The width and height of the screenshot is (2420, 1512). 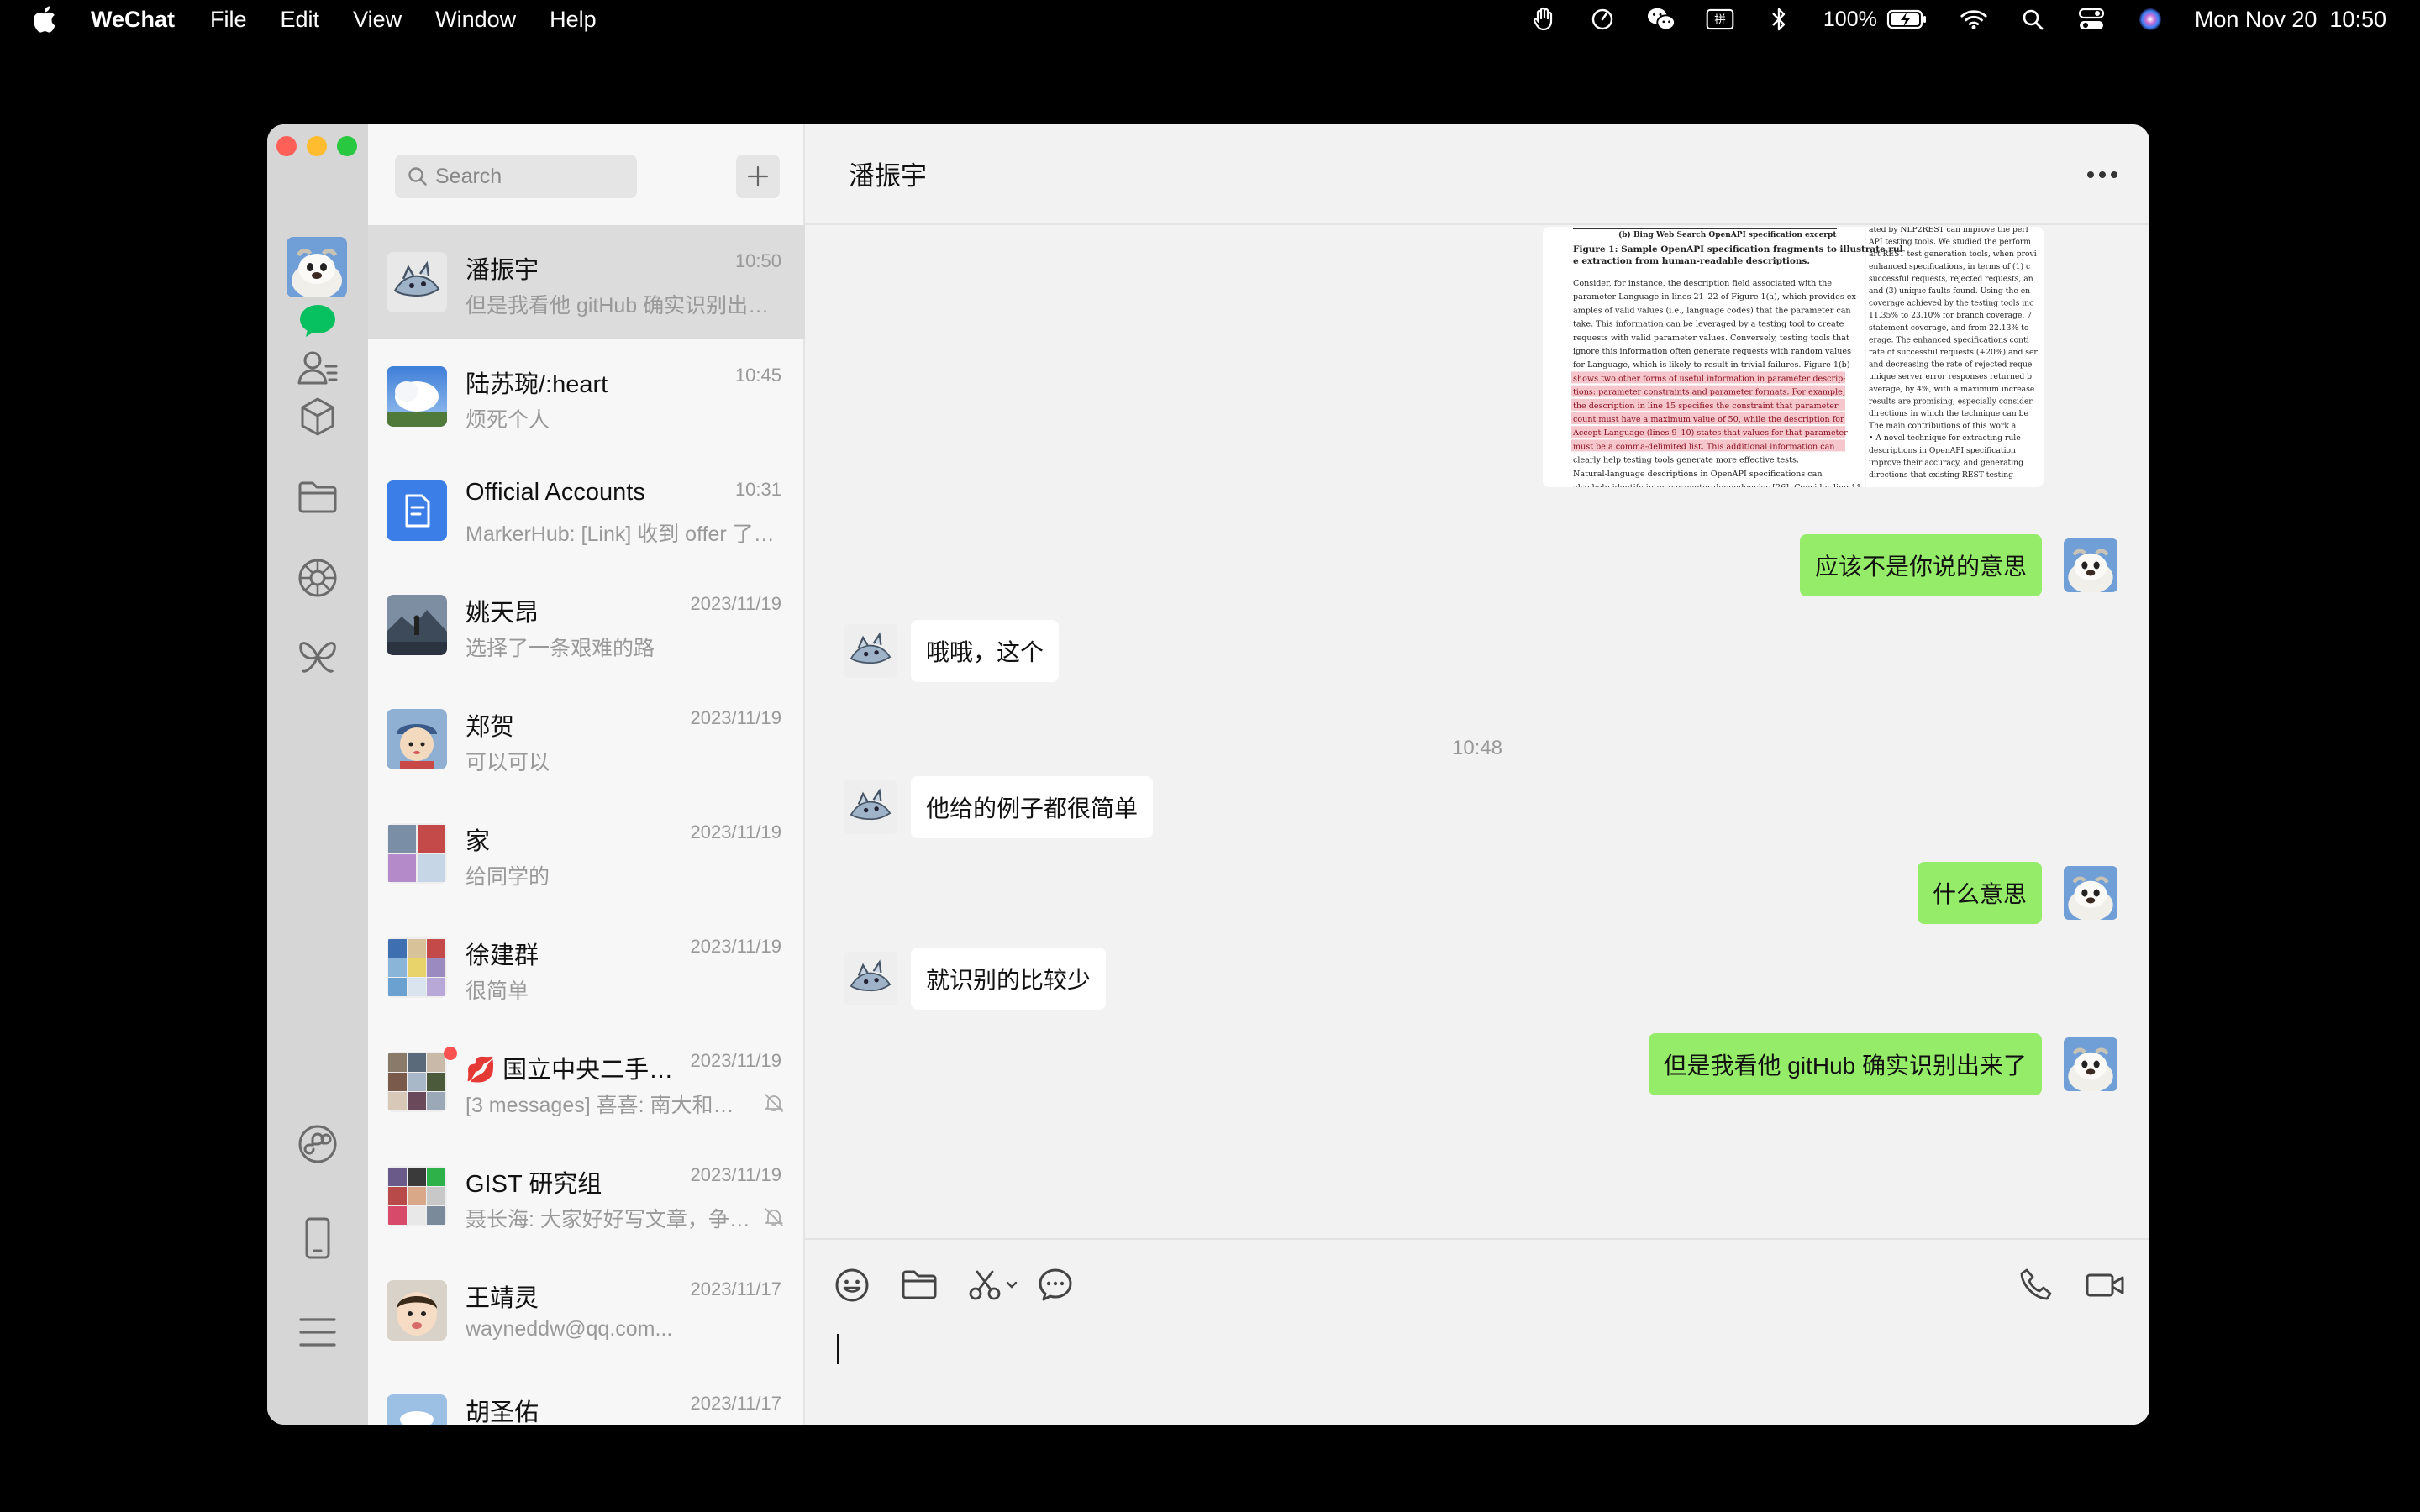 I want to click on minimize-window-button, so click(x=317, y=146).